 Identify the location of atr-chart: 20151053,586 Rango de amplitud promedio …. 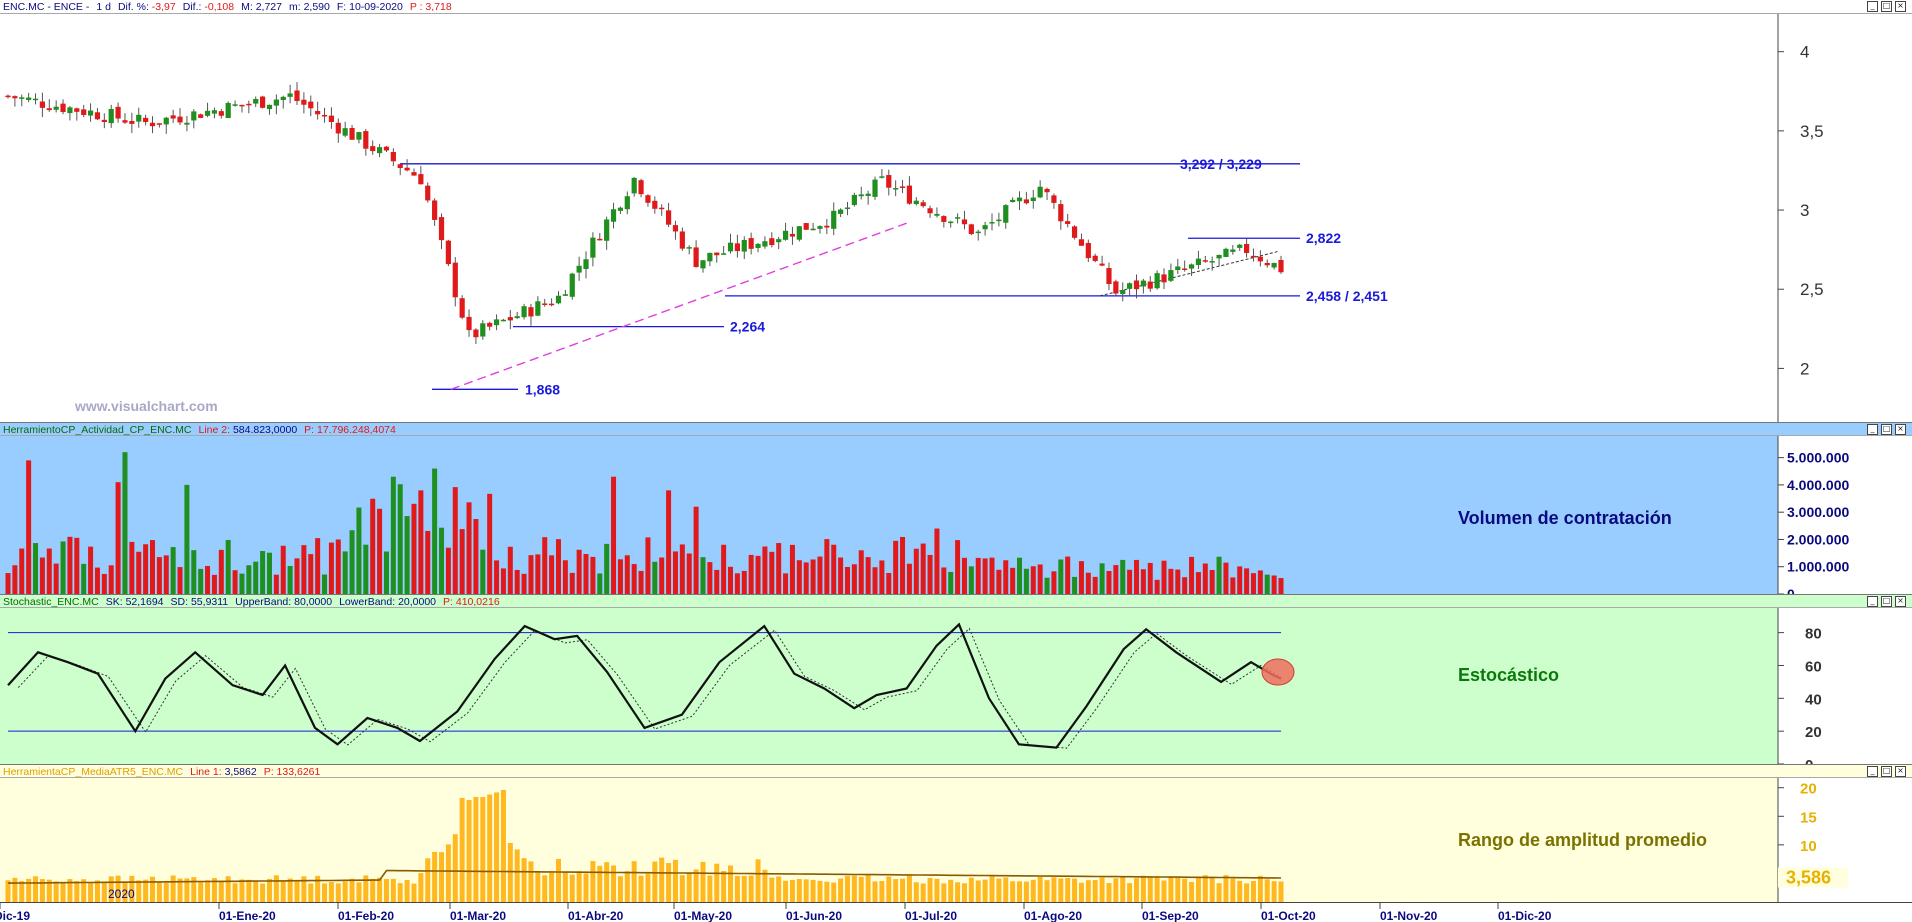
(956, 840).